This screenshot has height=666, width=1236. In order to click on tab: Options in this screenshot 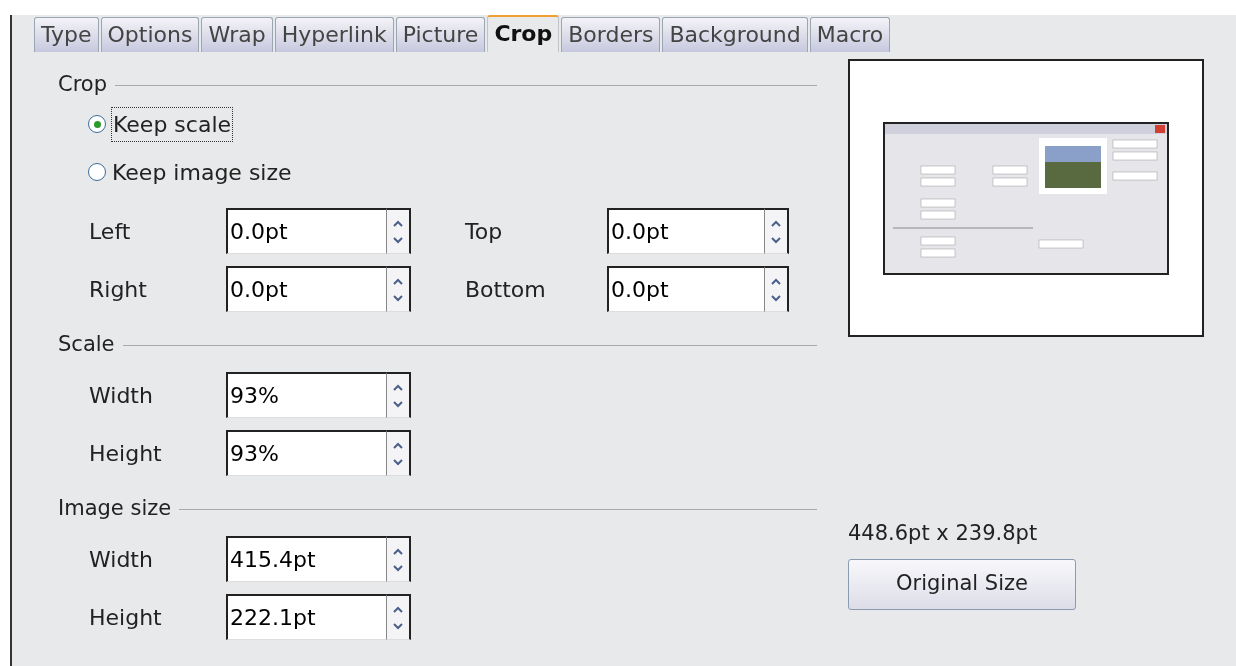, I will do `click(150, 34)`.